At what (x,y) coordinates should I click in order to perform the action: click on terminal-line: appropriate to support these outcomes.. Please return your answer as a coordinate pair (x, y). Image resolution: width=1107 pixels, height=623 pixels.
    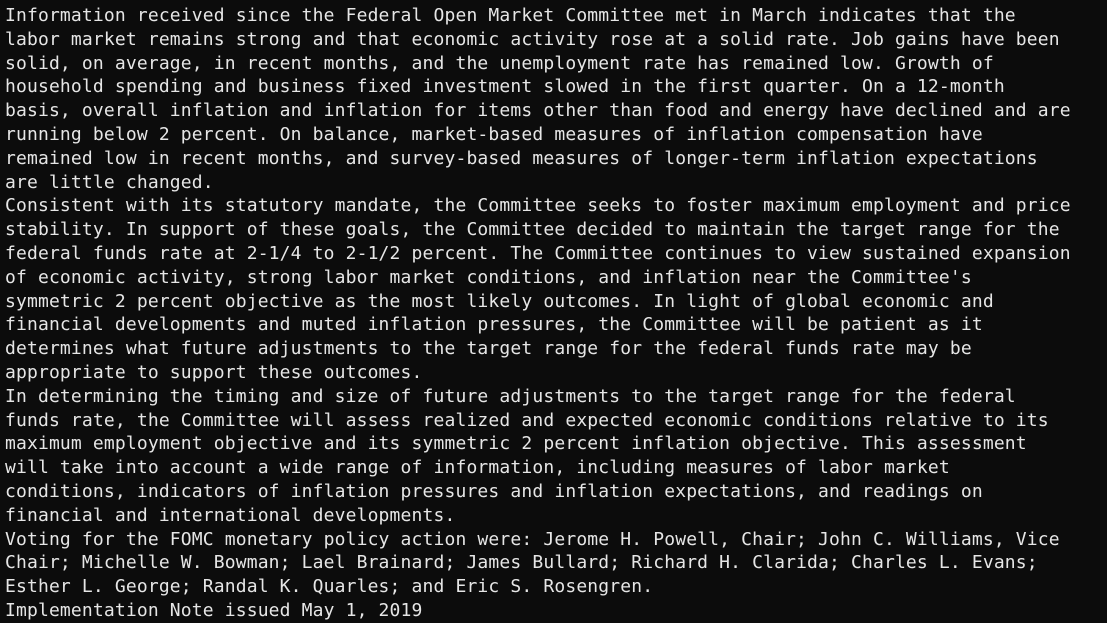
    Looking at the image, I should click on (214, 372).